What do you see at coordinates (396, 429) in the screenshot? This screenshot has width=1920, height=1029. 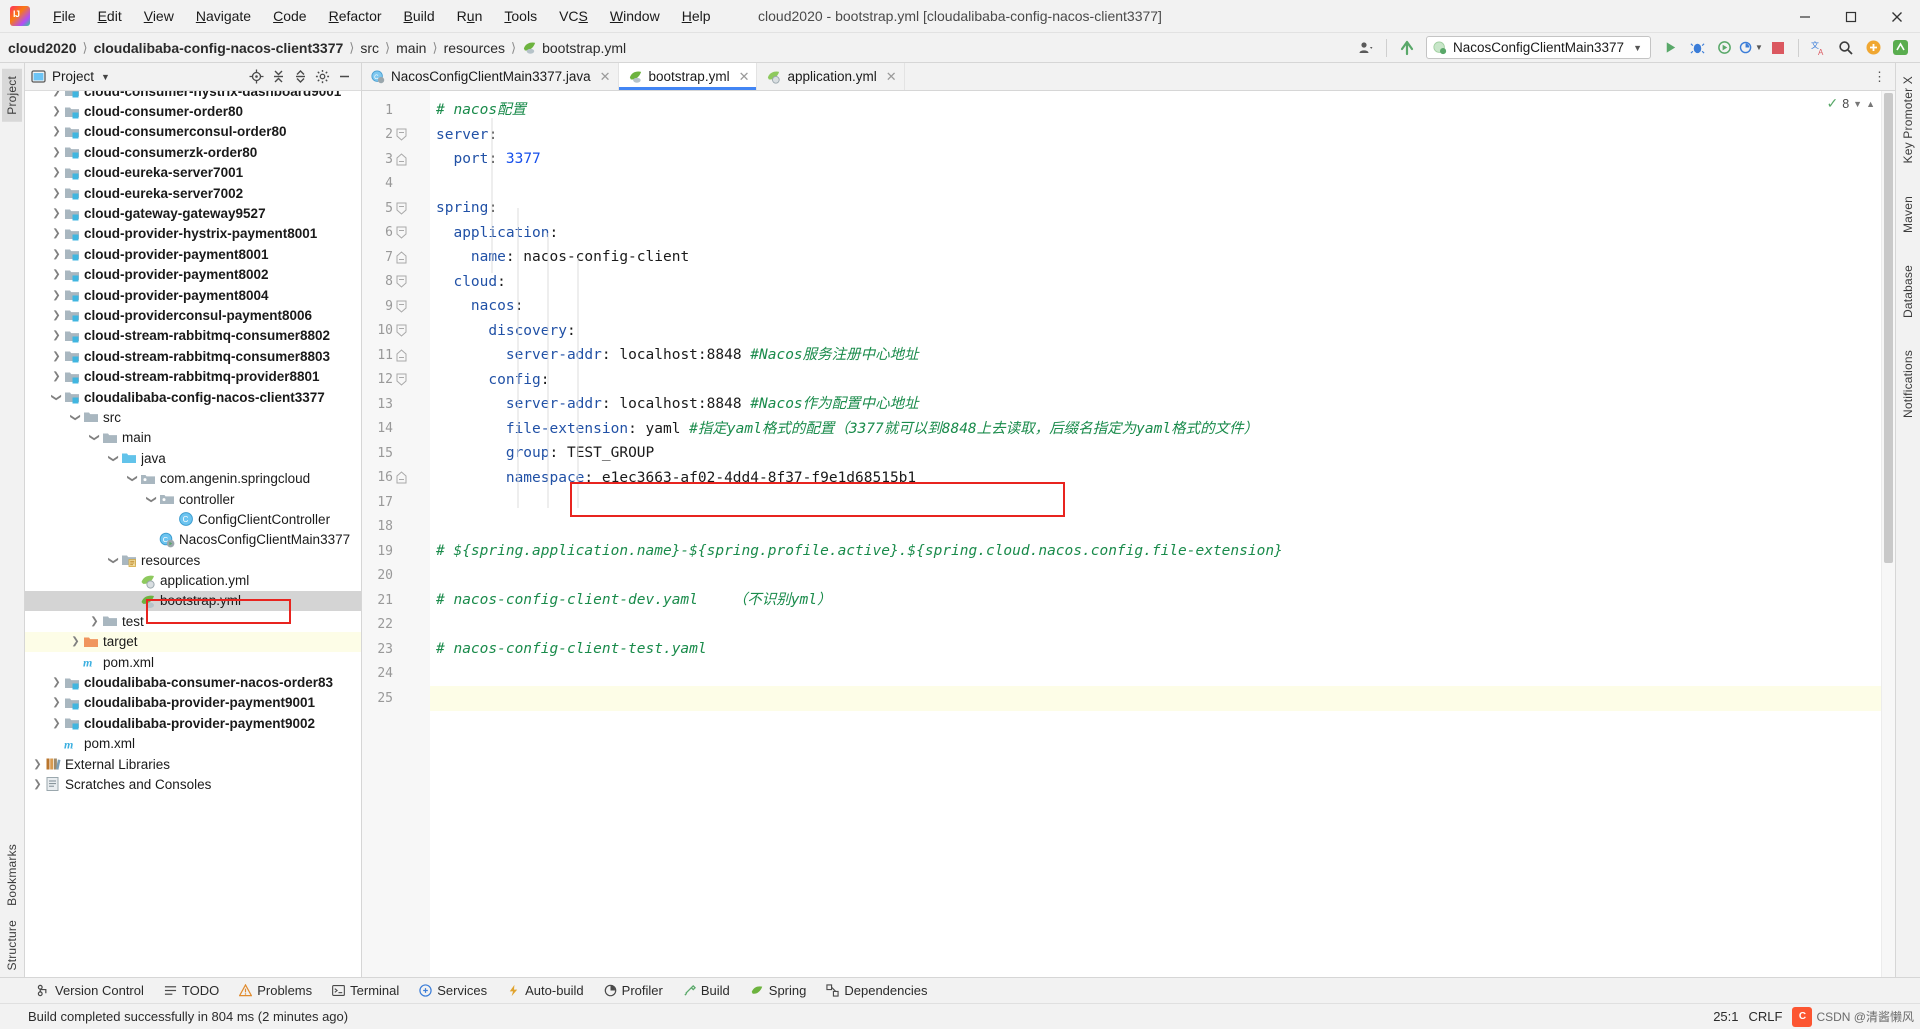 I see `gutter-line: 14` at bounding box center [396, 429].